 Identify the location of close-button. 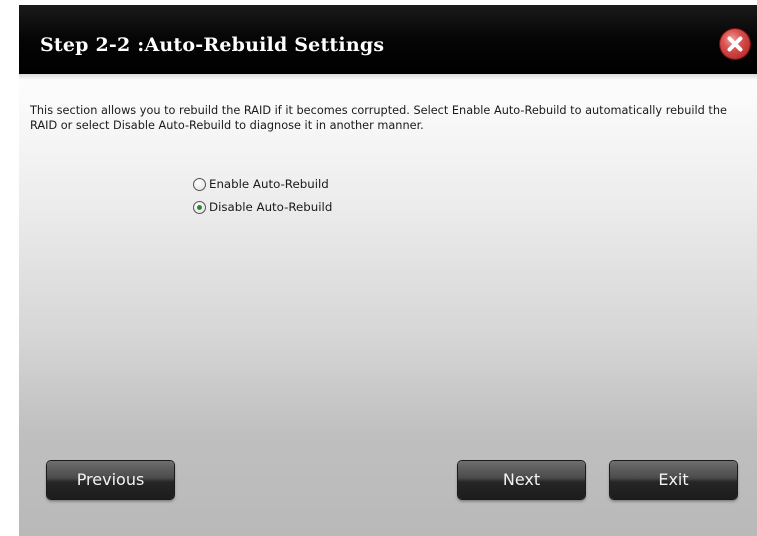
(735, 44).